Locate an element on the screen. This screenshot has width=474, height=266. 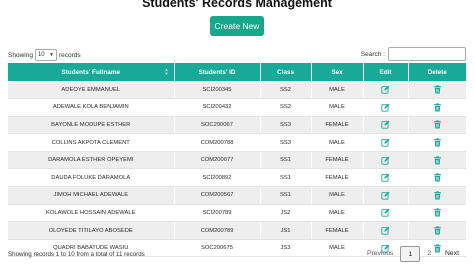
header-edit: Edit is located at coordinates (386, 72).